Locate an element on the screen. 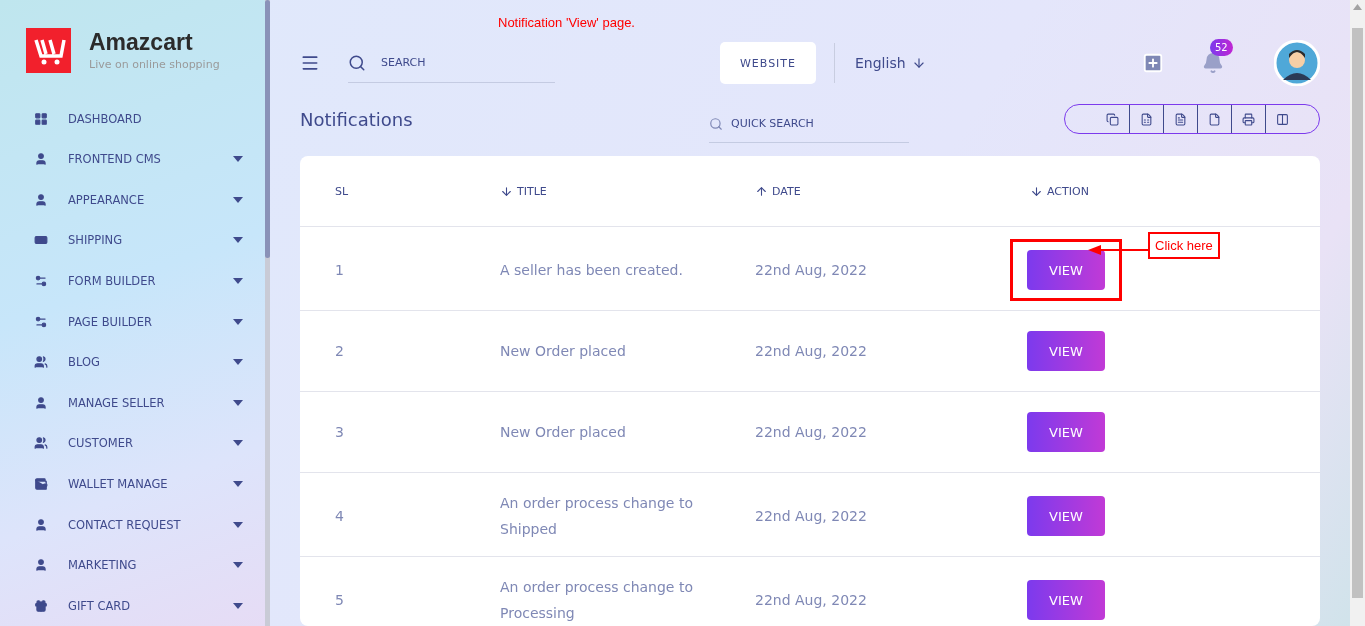 Image resolution: width=1365 pixels, height=626 pixels. logo-icon is located at coordinates (48, 50).